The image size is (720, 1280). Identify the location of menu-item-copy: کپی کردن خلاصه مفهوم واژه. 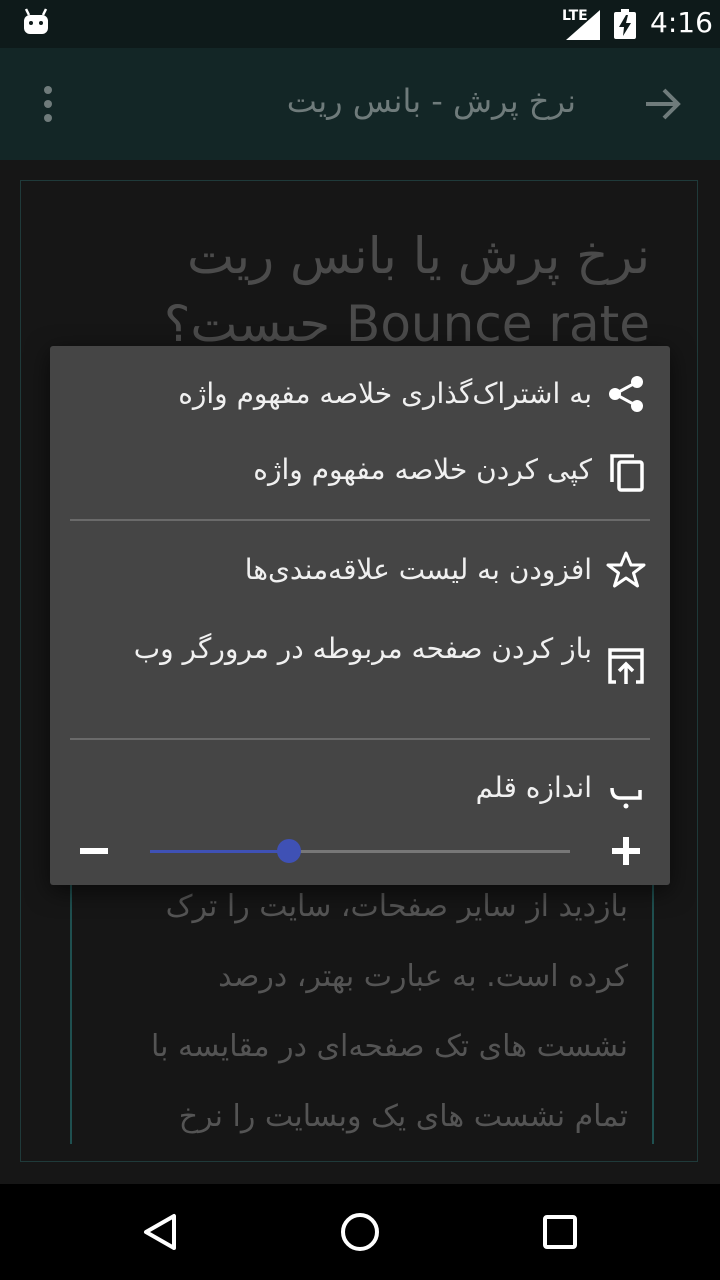
(360, 478).